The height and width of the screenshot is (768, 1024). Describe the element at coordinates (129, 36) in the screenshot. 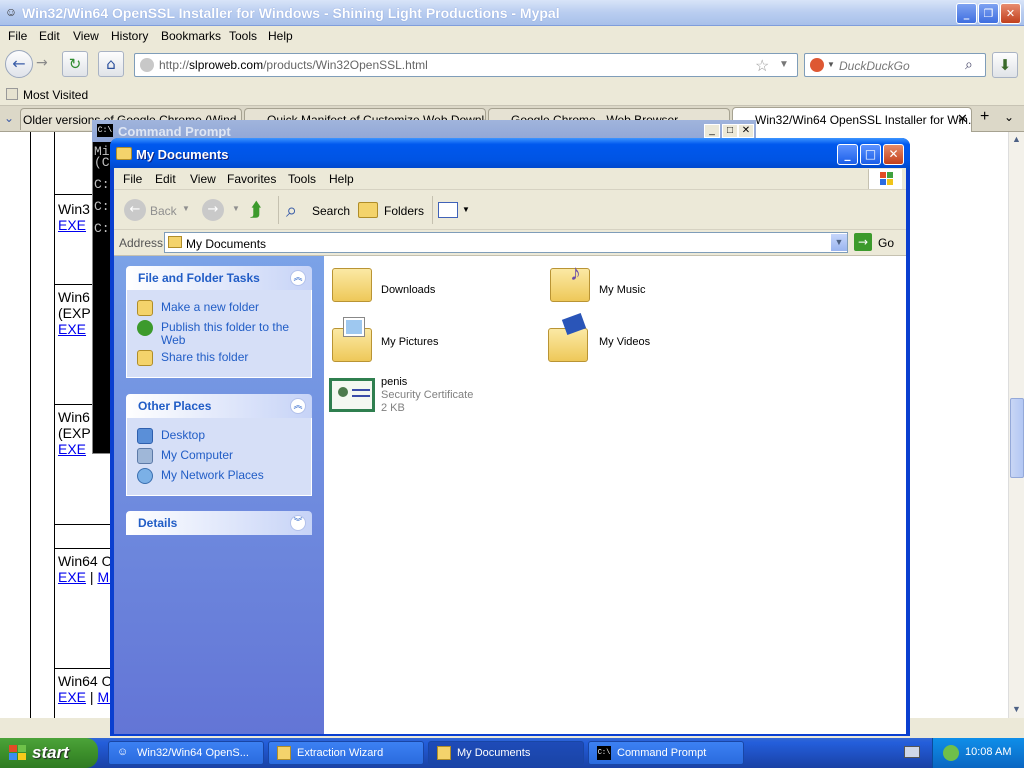

I see `menu-history: History` at that location.